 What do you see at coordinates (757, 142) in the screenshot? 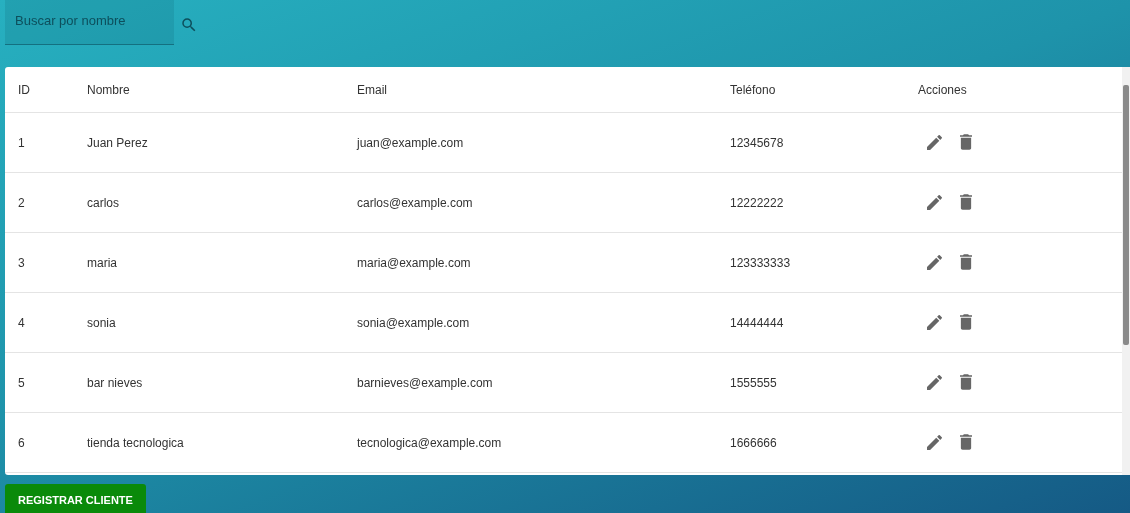
I see `table-cell: 12345678` at bounding box center [757, 142].